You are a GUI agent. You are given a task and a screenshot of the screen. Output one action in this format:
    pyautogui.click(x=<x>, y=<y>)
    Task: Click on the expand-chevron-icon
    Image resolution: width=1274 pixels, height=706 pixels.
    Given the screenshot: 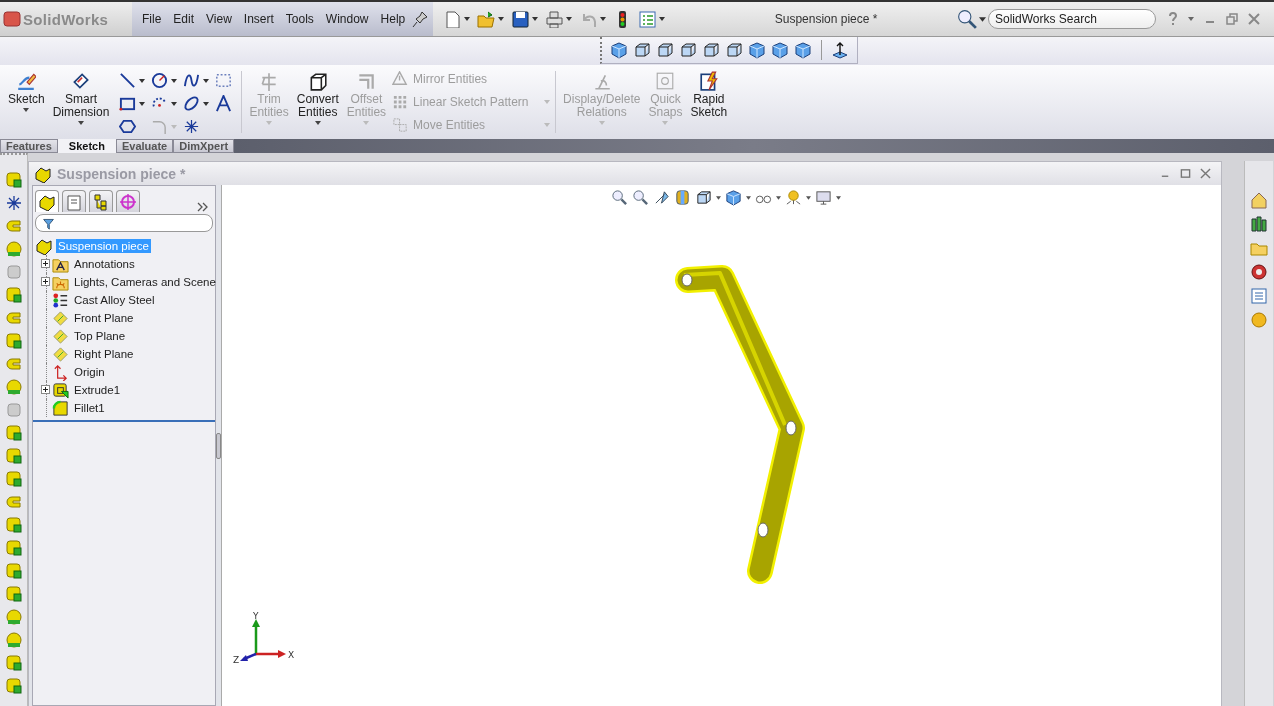 What is the action you would take?
    pyautogui.click(x=203, y=207)
    